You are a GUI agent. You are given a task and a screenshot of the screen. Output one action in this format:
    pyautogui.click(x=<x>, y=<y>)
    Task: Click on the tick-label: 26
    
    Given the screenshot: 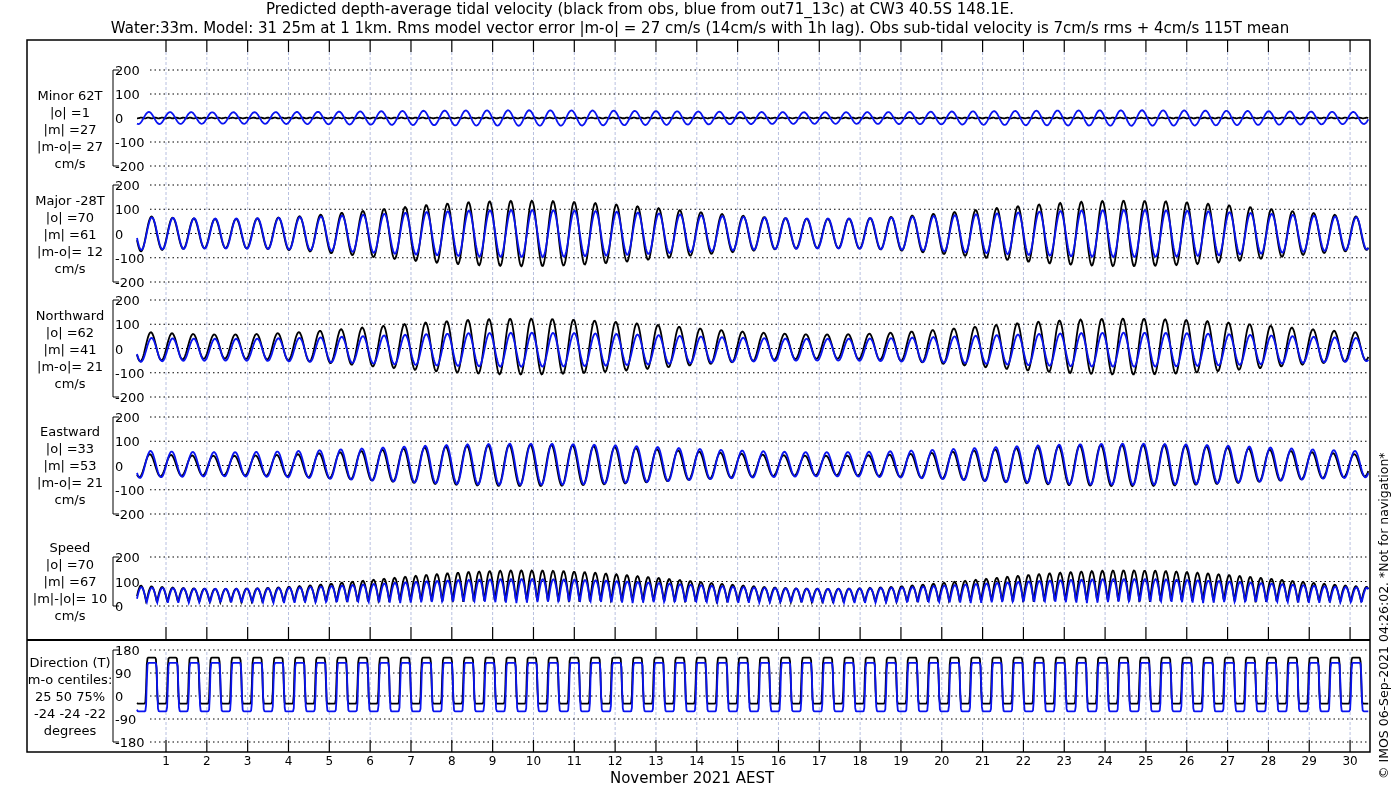 What is the action you would take?
    pyautogui.click(x=1187, y=761)
    